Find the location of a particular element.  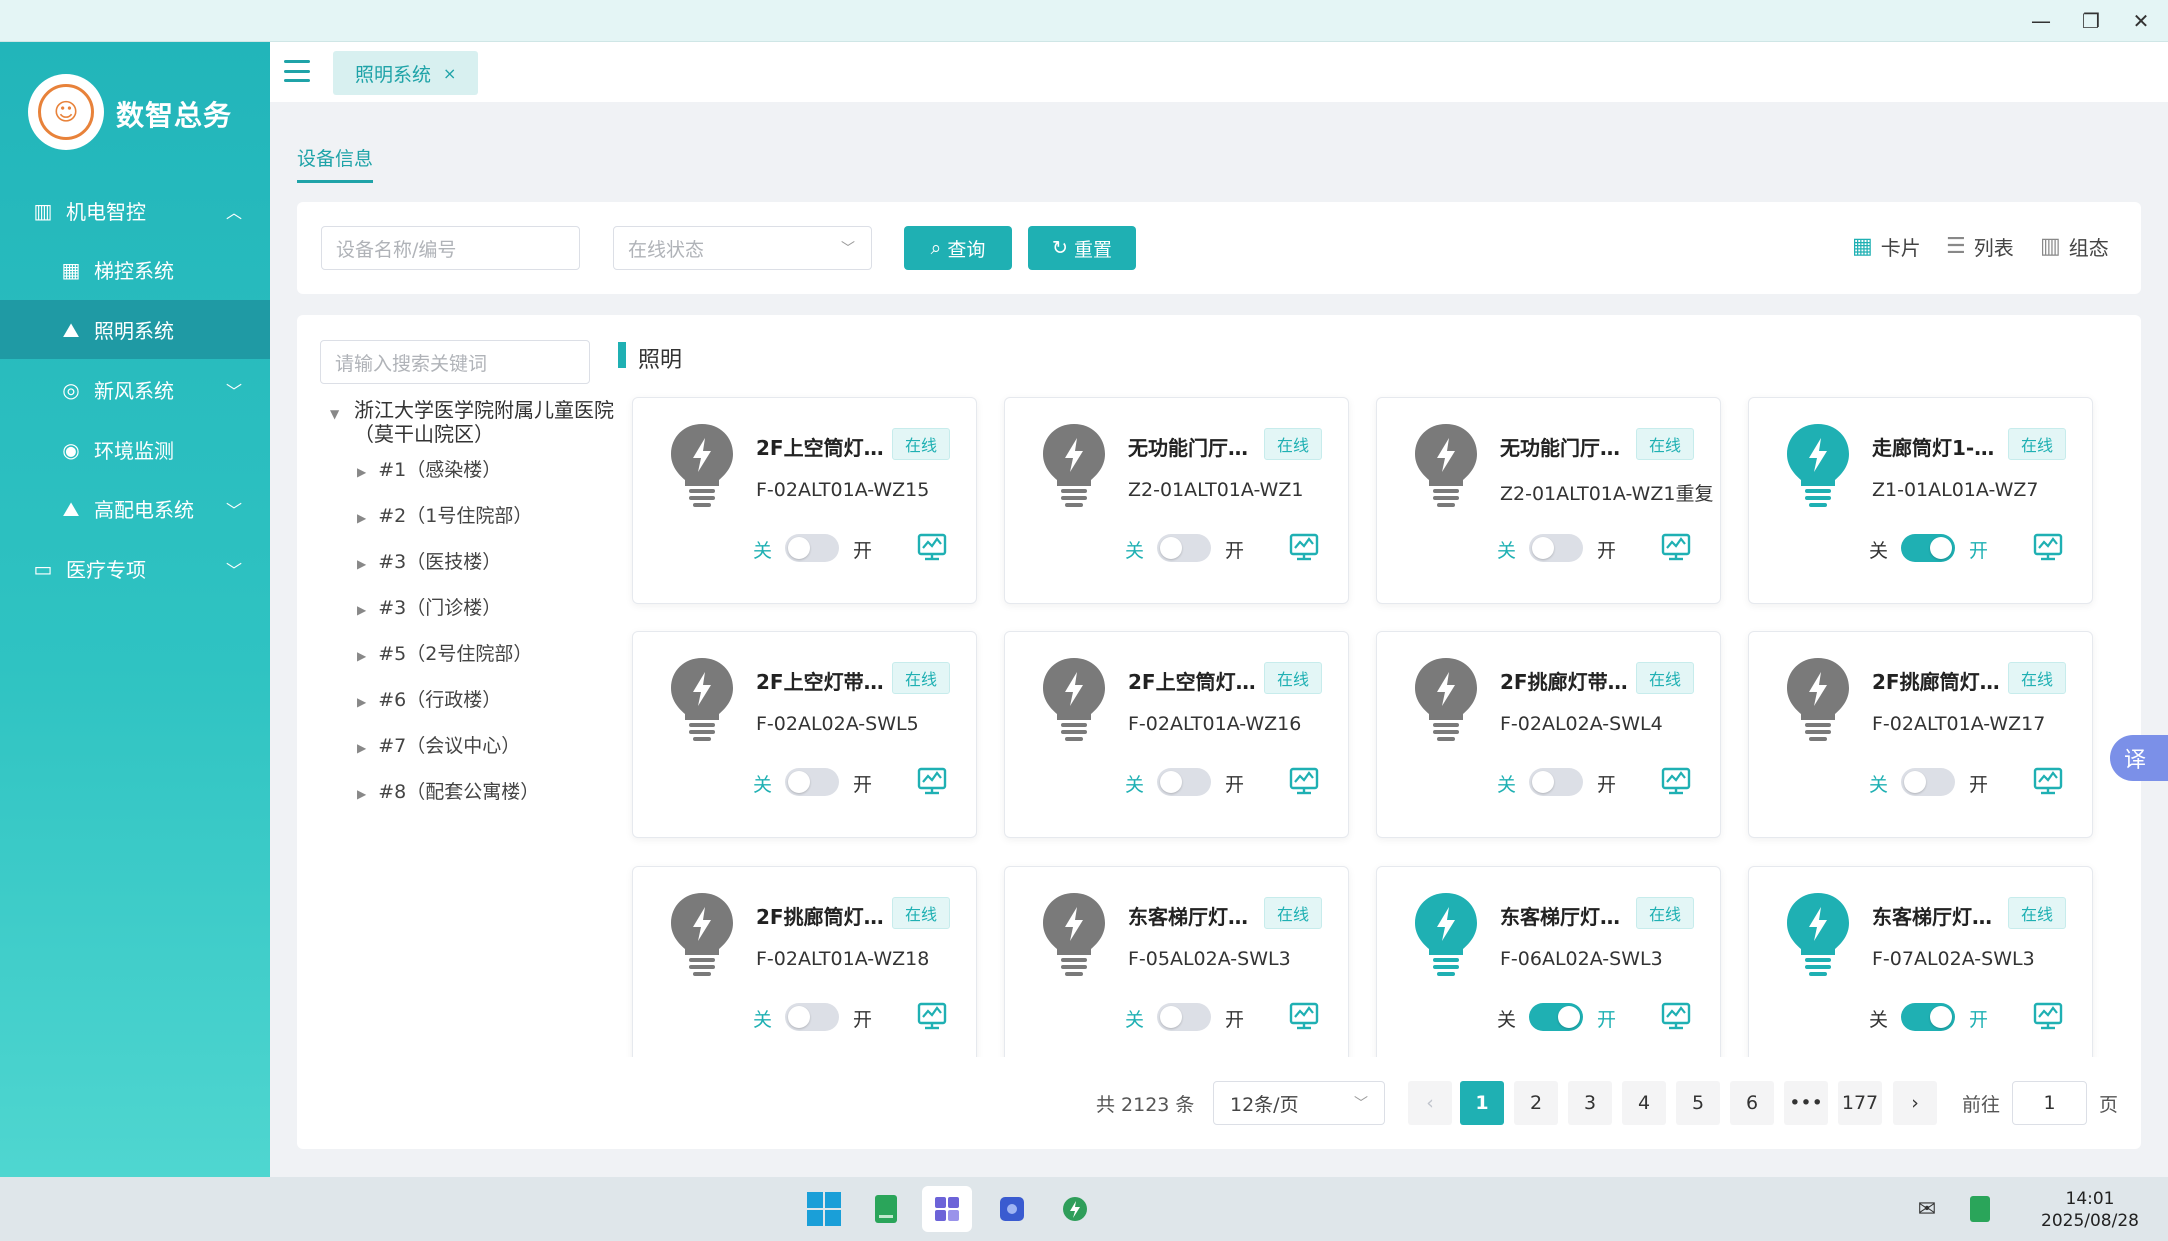

device-card: 2F上空灯带-S...在线 F-02AL02A-SWL5 关 开 is located at coordinates (804, 734).